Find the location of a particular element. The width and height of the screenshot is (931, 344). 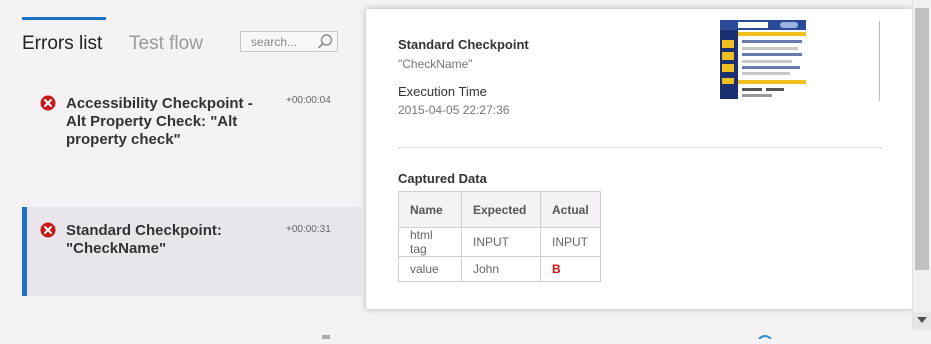

table-row: html tag INPUT INPUT is located at coordinates (499, 242).